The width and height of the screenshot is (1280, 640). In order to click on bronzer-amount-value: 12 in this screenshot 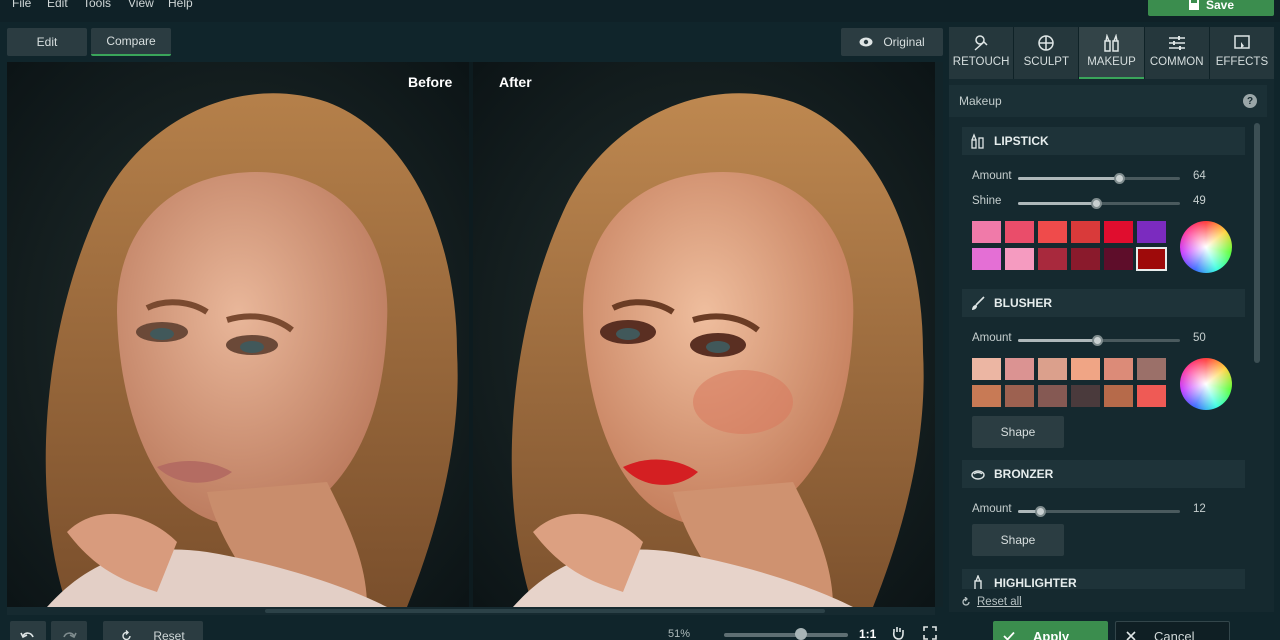, I will do `click(1199, 509)`.